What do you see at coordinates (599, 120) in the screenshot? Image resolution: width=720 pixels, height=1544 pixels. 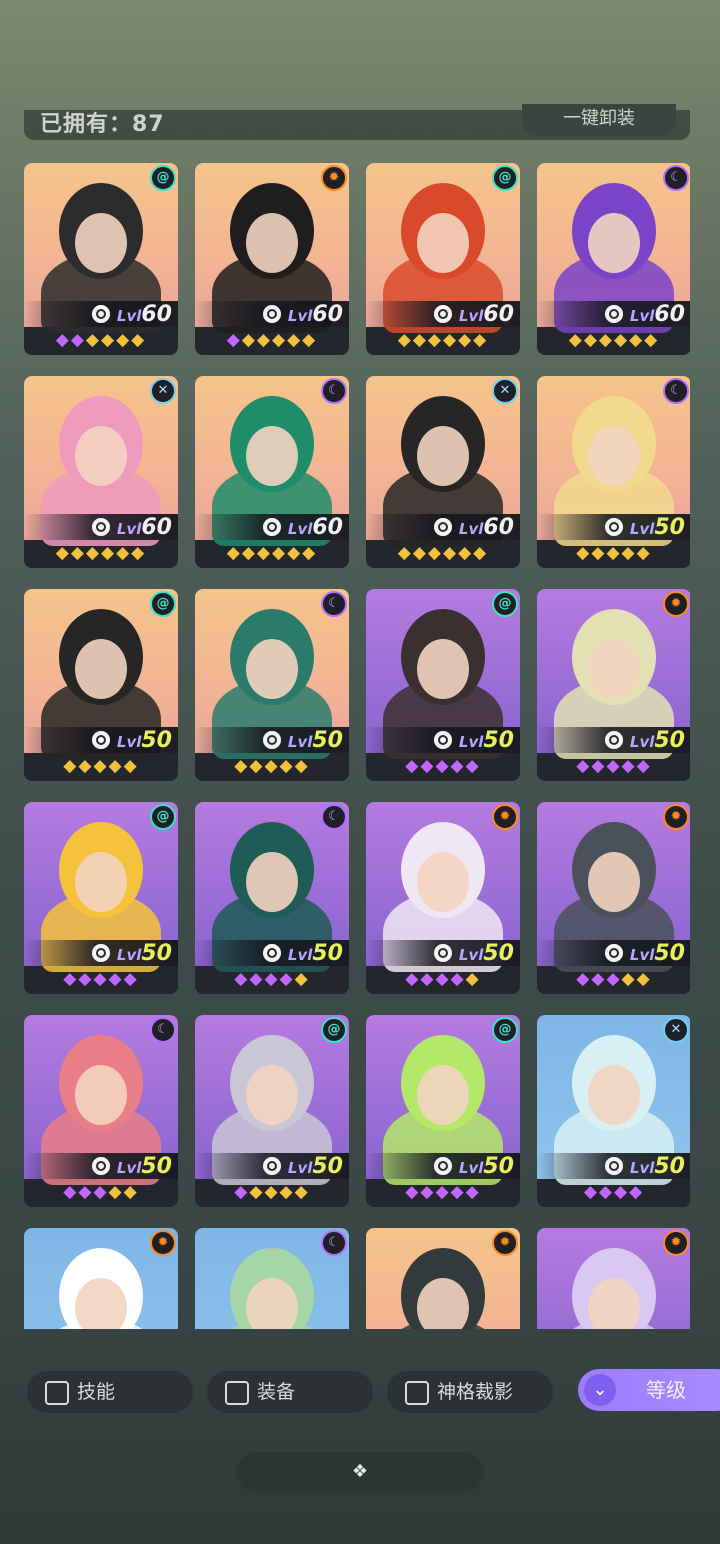 I see `one-click-unequip-button: 一键卸装` at bounding box center [599, 120].